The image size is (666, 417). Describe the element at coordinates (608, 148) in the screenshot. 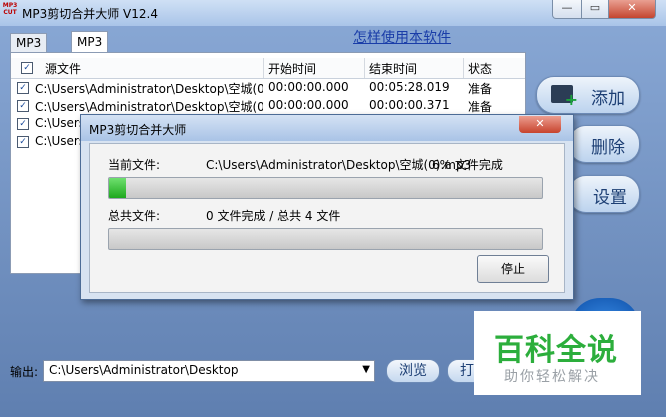

I see `delete-label: 删除` at that location.